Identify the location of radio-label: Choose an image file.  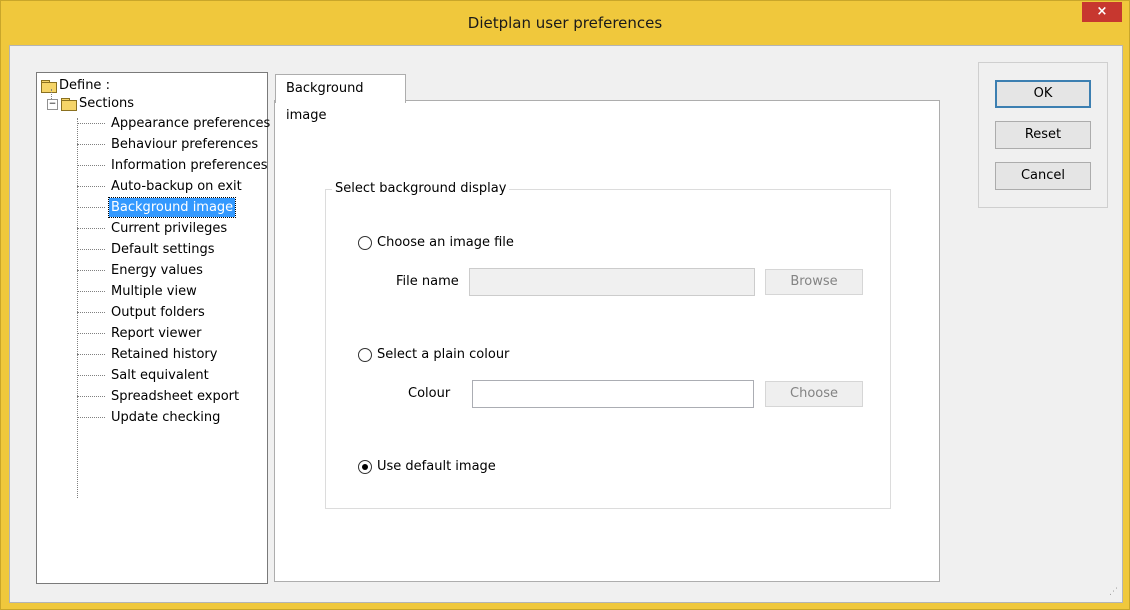
(445, 242).